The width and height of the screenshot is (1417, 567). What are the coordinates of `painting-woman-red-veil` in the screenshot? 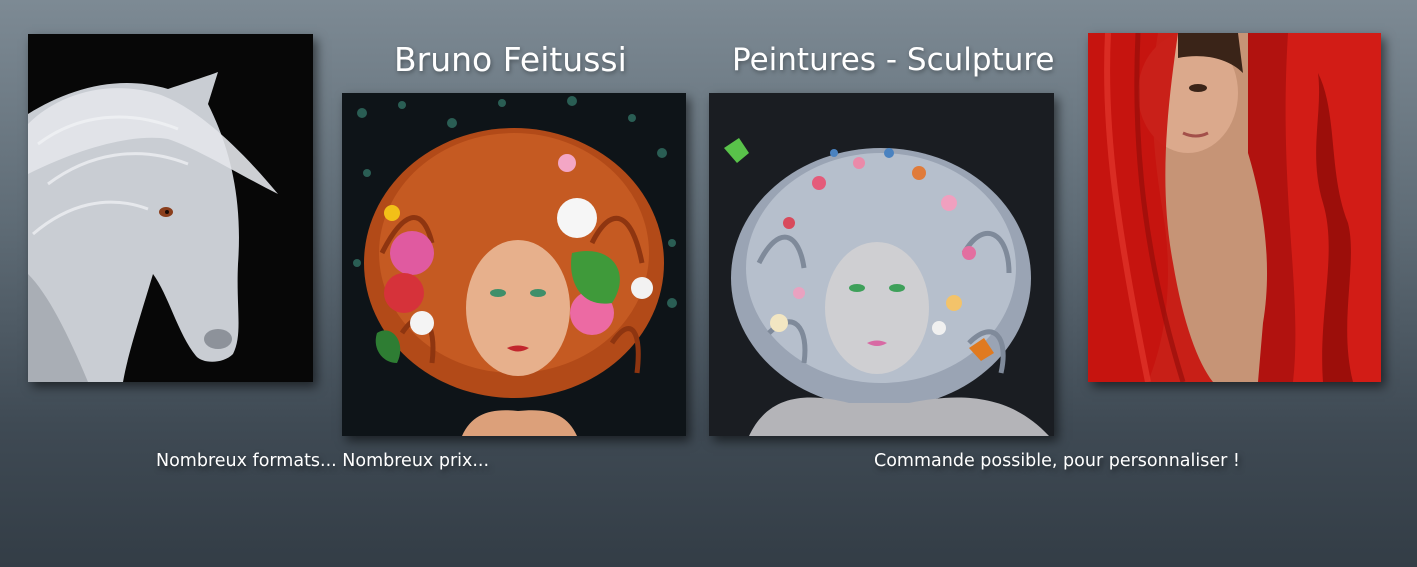 It's located at (1234, 207).